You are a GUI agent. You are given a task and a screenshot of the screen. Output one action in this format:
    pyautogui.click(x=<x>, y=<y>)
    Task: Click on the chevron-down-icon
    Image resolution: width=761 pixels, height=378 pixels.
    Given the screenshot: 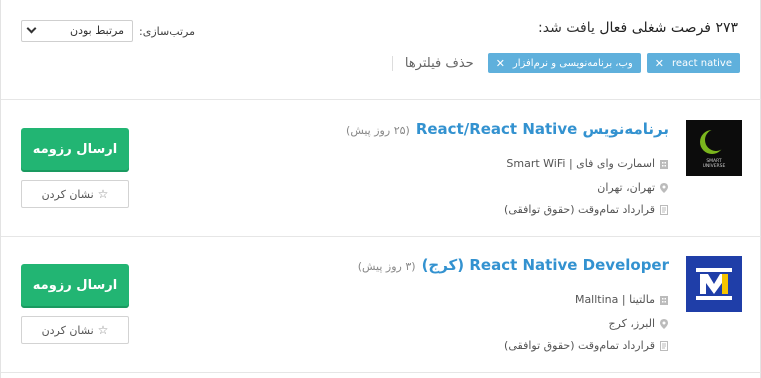 What is the action you would take?
    pyautogui.click(x=31, y=28)
    